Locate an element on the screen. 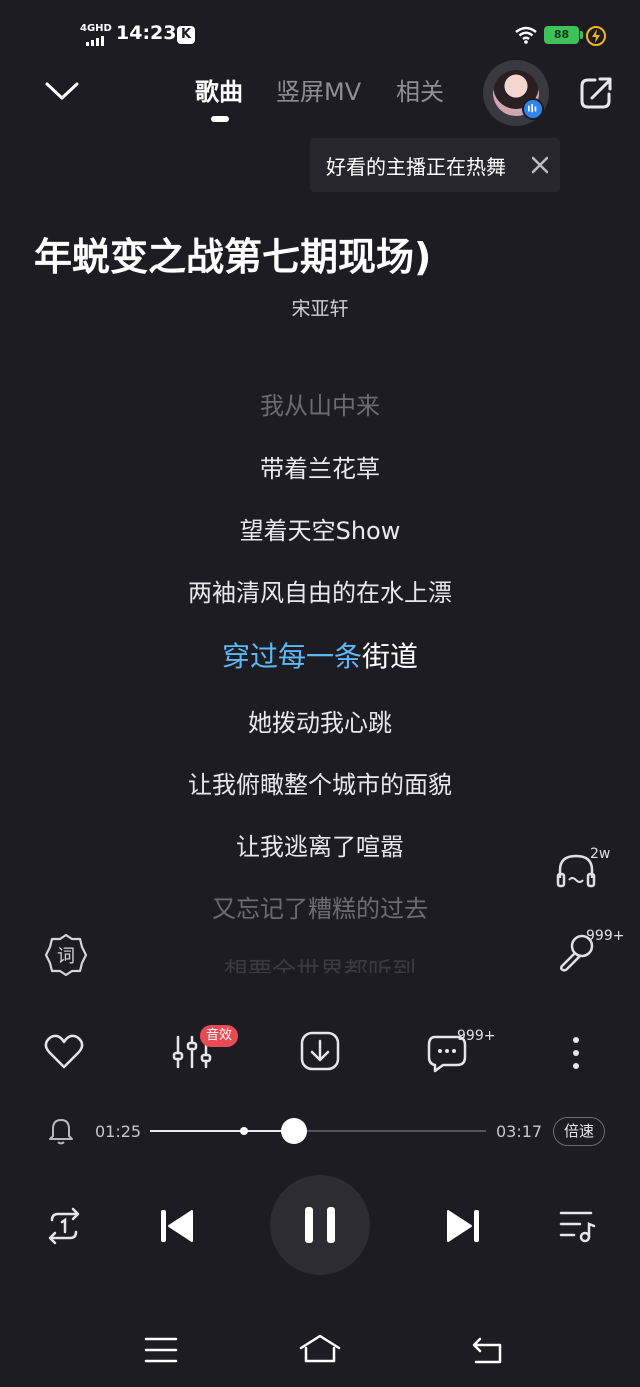  tab-vertical-mv: 竖屏MV is located at coordinates (318, 89).